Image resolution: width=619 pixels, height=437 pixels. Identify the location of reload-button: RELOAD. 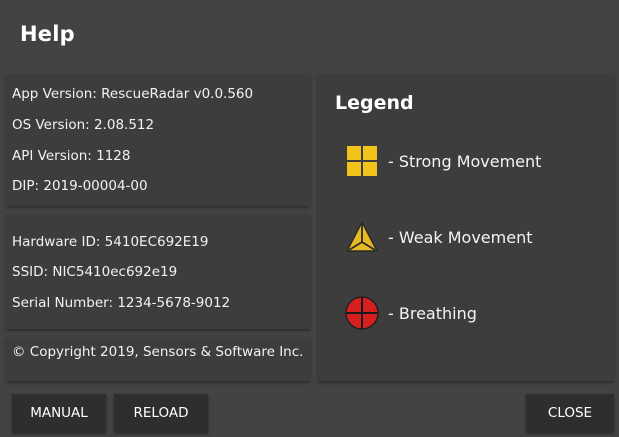
(161, 413).